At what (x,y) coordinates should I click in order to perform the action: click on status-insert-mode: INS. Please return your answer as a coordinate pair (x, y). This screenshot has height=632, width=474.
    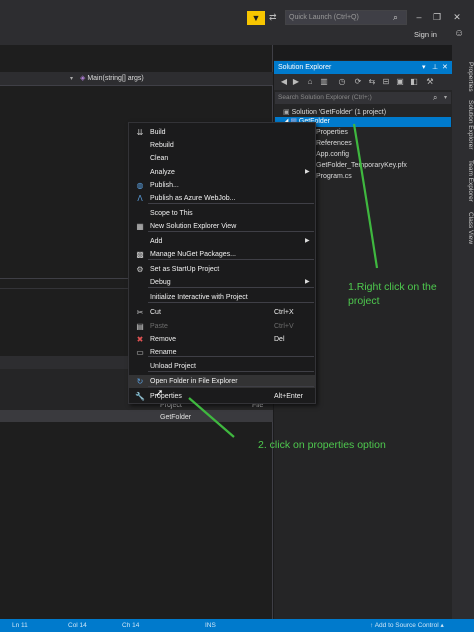
    Looking at the image, I should click on (210, 625).